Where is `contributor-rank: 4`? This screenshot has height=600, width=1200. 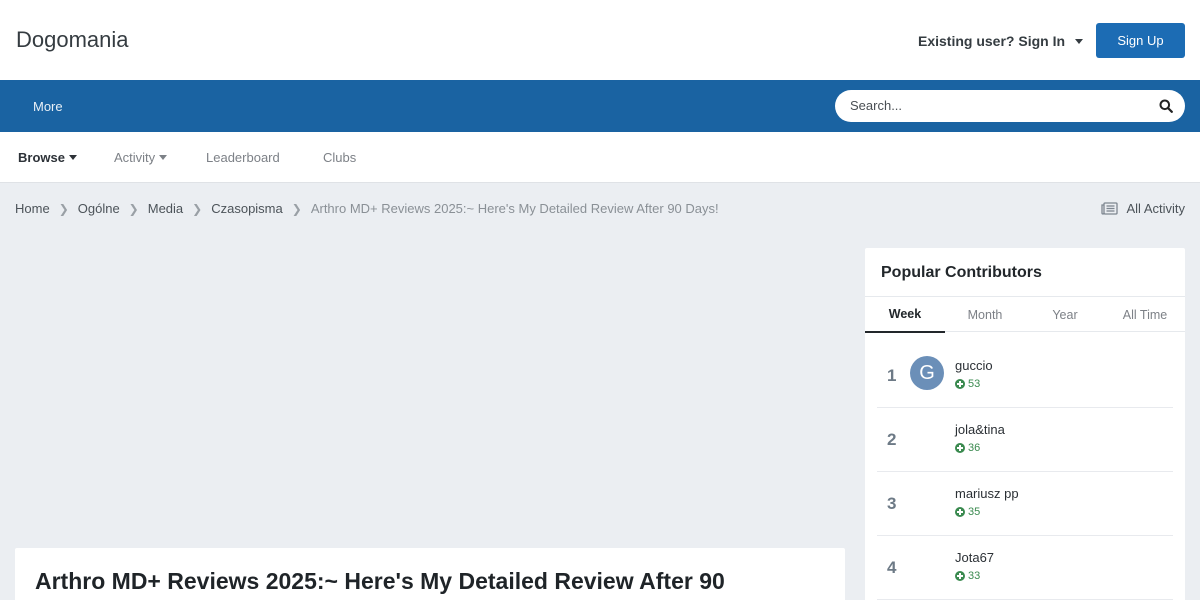 contributor-rank: 4 is located at coordinates (892, 567).